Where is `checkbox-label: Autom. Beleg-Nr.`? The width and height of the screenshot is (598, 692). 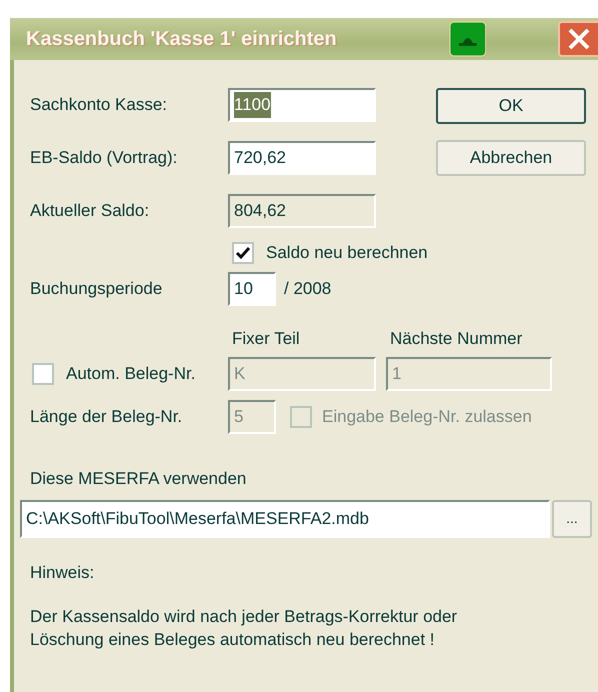
checkbox-label: Autom. Beleg-Nr. is located at coordinates (131, 374).